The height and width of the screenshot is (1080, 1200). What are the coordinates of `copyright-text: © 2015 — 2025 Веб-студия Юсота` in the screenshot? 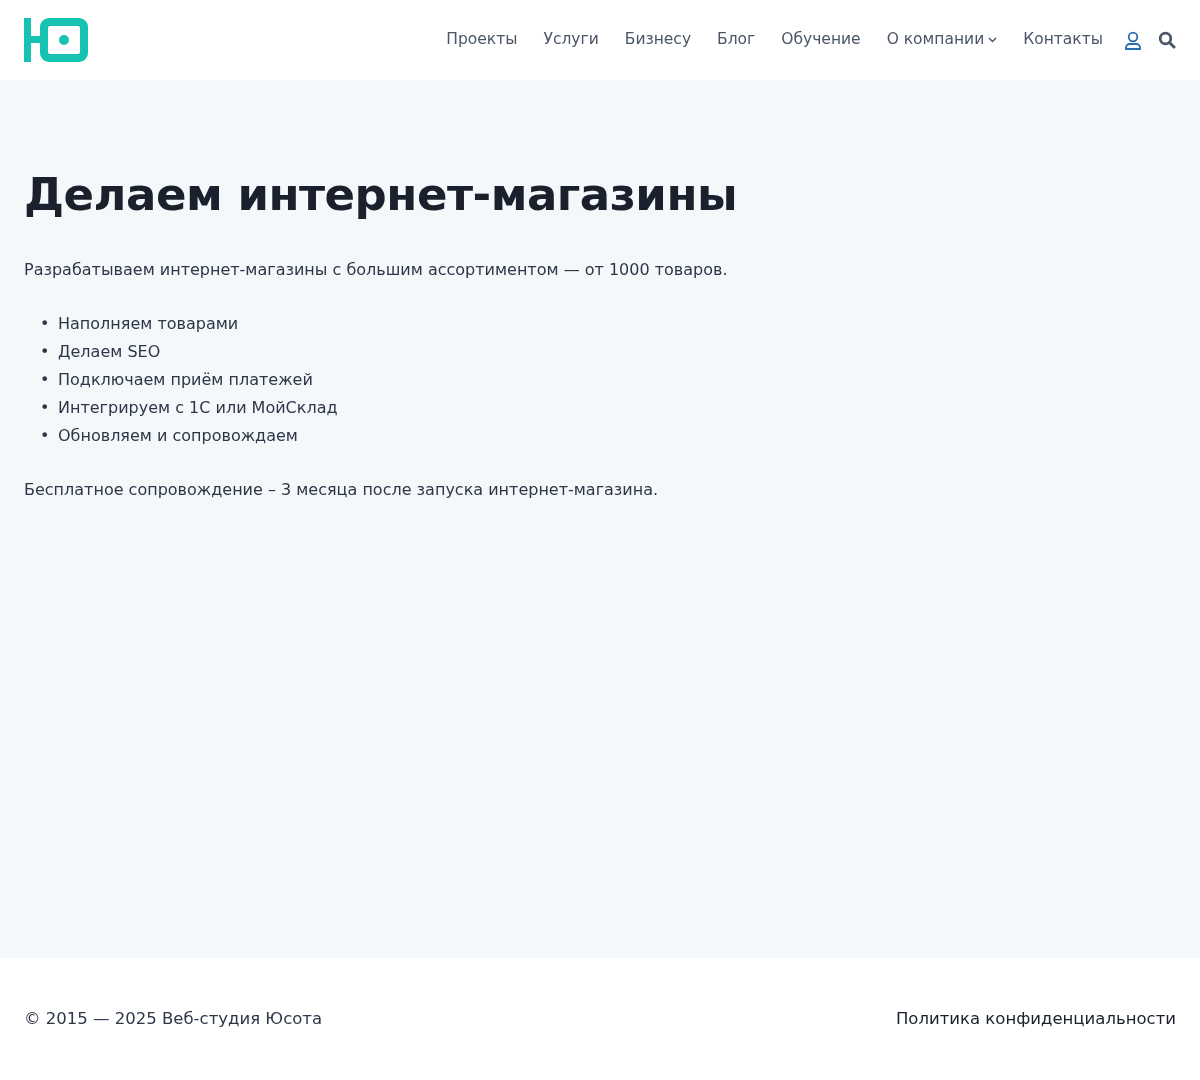 It's located at (173, 1018).